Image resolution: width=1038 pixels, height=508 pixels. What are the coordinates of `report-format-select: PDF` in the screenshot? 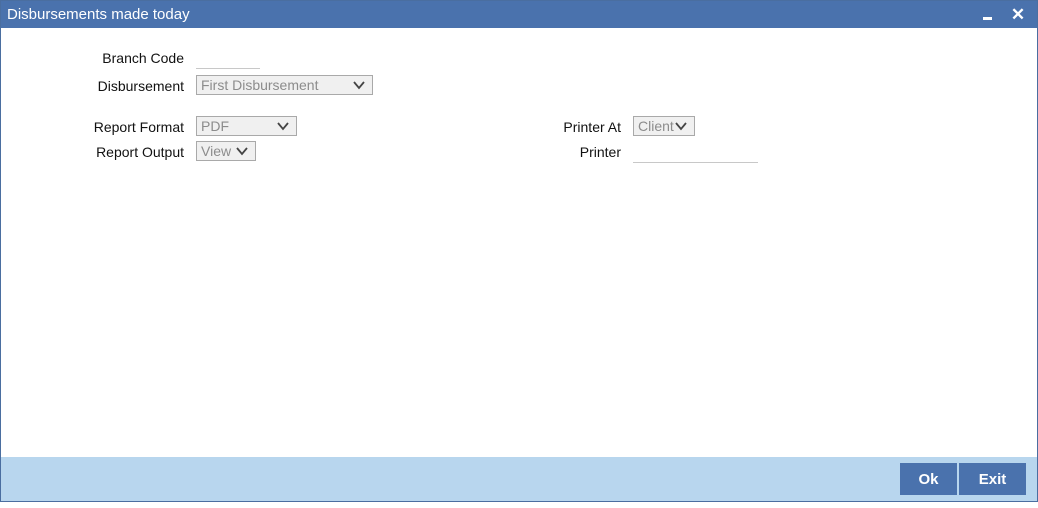 It's located at (246, 126).